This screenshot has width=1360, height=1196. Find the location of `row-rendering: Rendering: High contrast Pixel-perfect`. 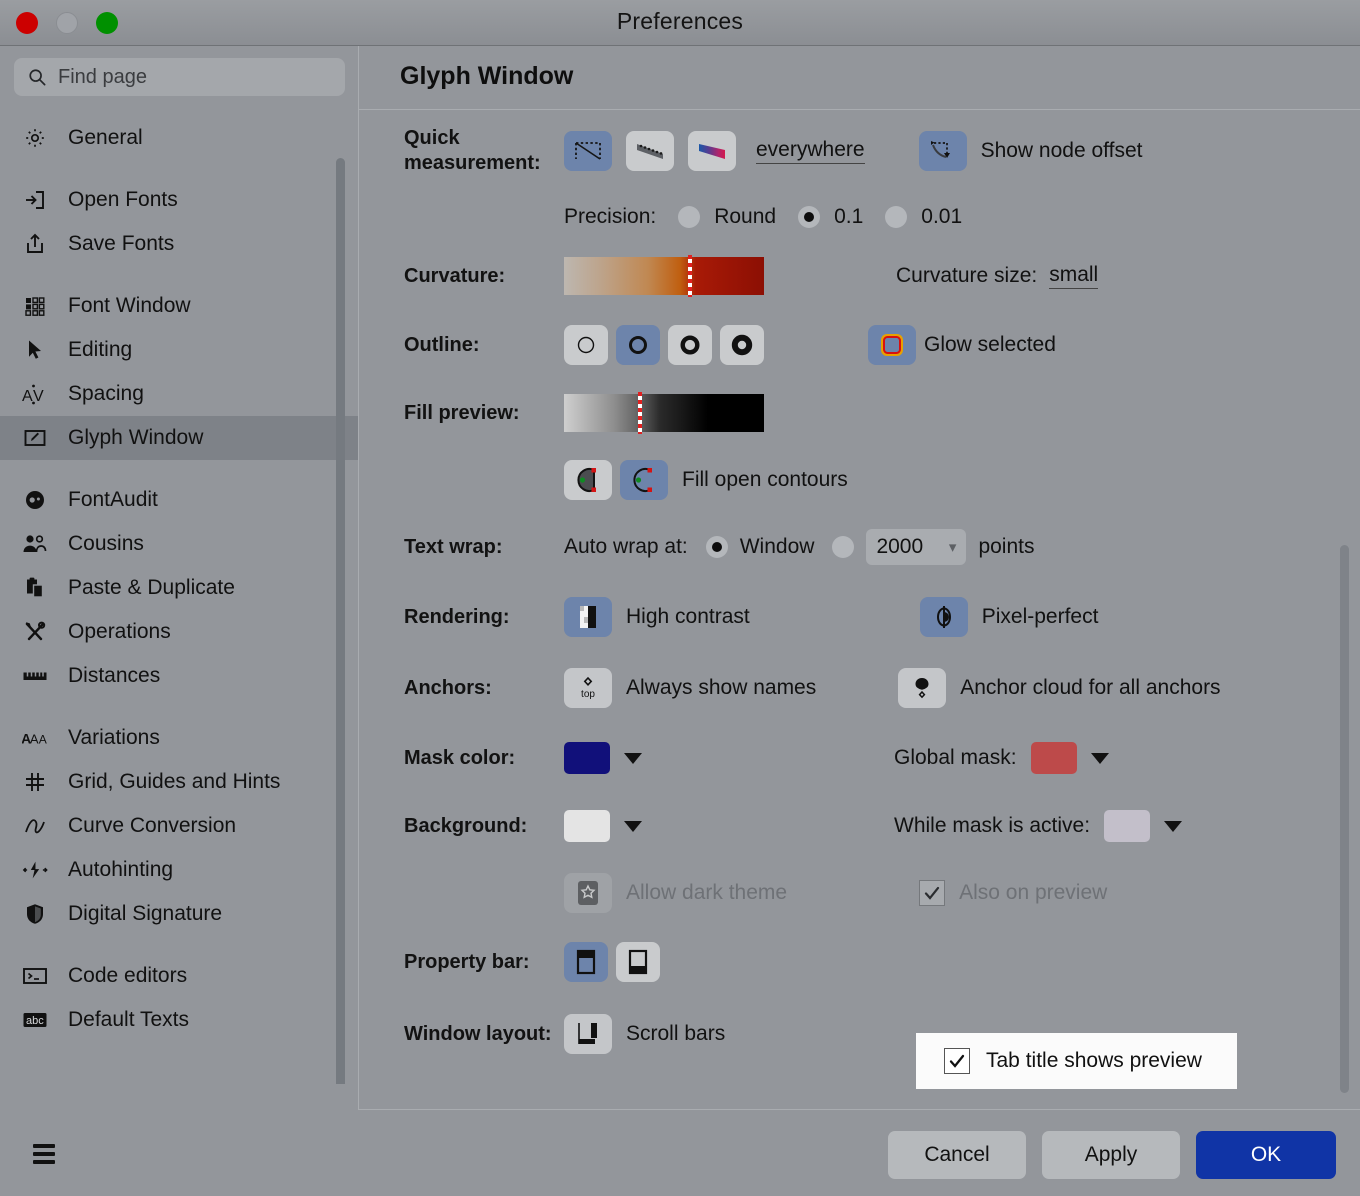

row-rendering: Rendering: High contrast Pixel-perfect is located at coordinates (859, 617).